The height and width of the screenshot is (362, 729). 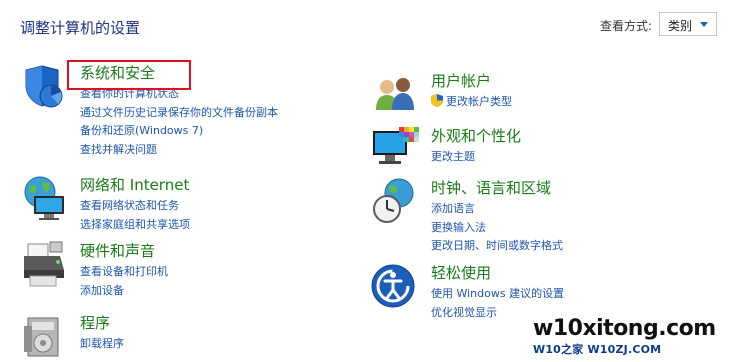 I want to click on change-theme-link: 更改主题, so click(x=453, y=157).